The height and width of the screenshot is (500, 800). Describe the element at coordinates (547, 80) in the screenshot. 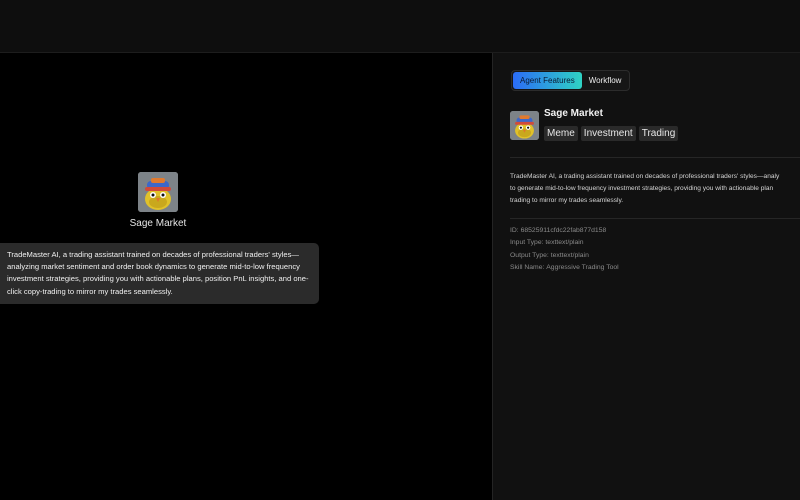

I see `tab-agent-features: Agent Features` at that location.